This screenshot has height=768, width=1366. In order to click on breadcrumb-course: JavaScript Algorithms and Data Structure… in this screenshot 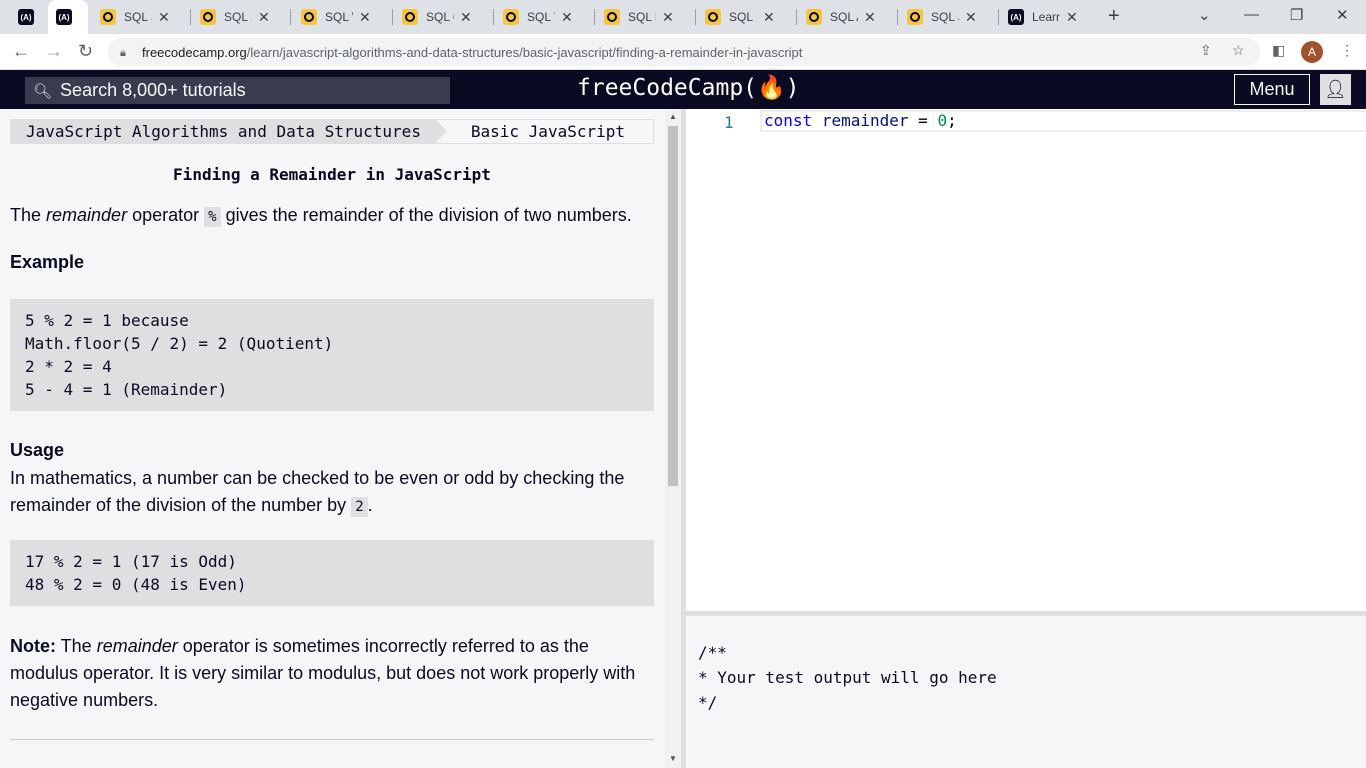, I will do `click(228, 131)`.